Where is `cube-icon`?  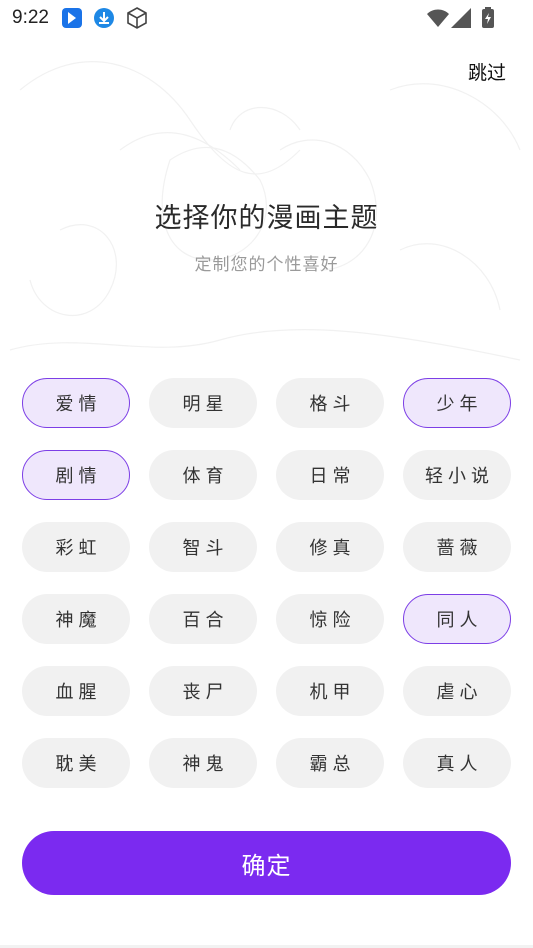 cube-icon is located at coordinates (137, 18).